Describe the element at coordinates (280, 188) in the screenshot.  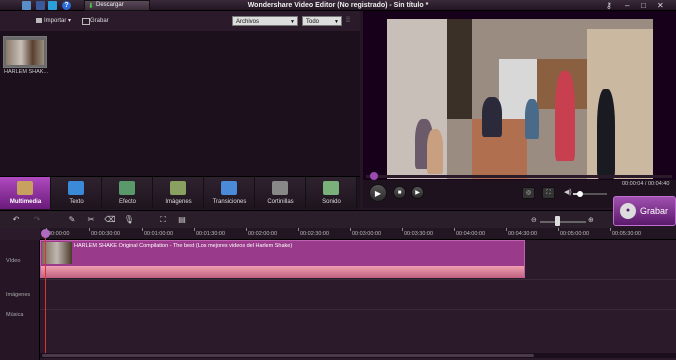
I see `curtains-icon` at that location.